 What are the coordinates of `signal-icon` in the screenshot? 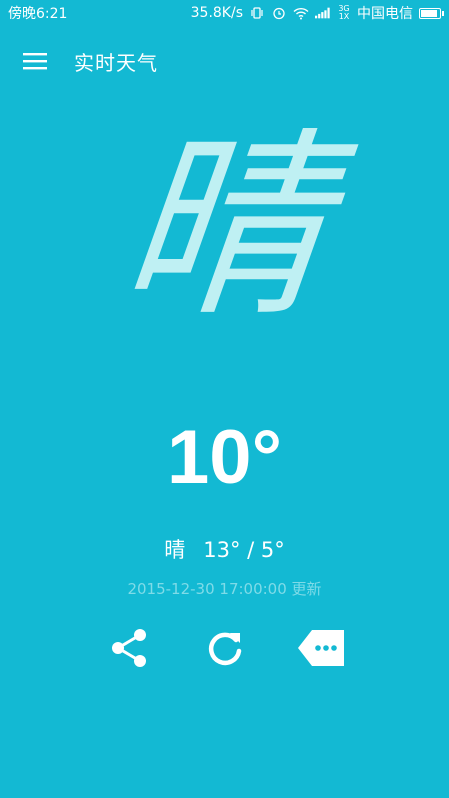 It's located at (323, 13).